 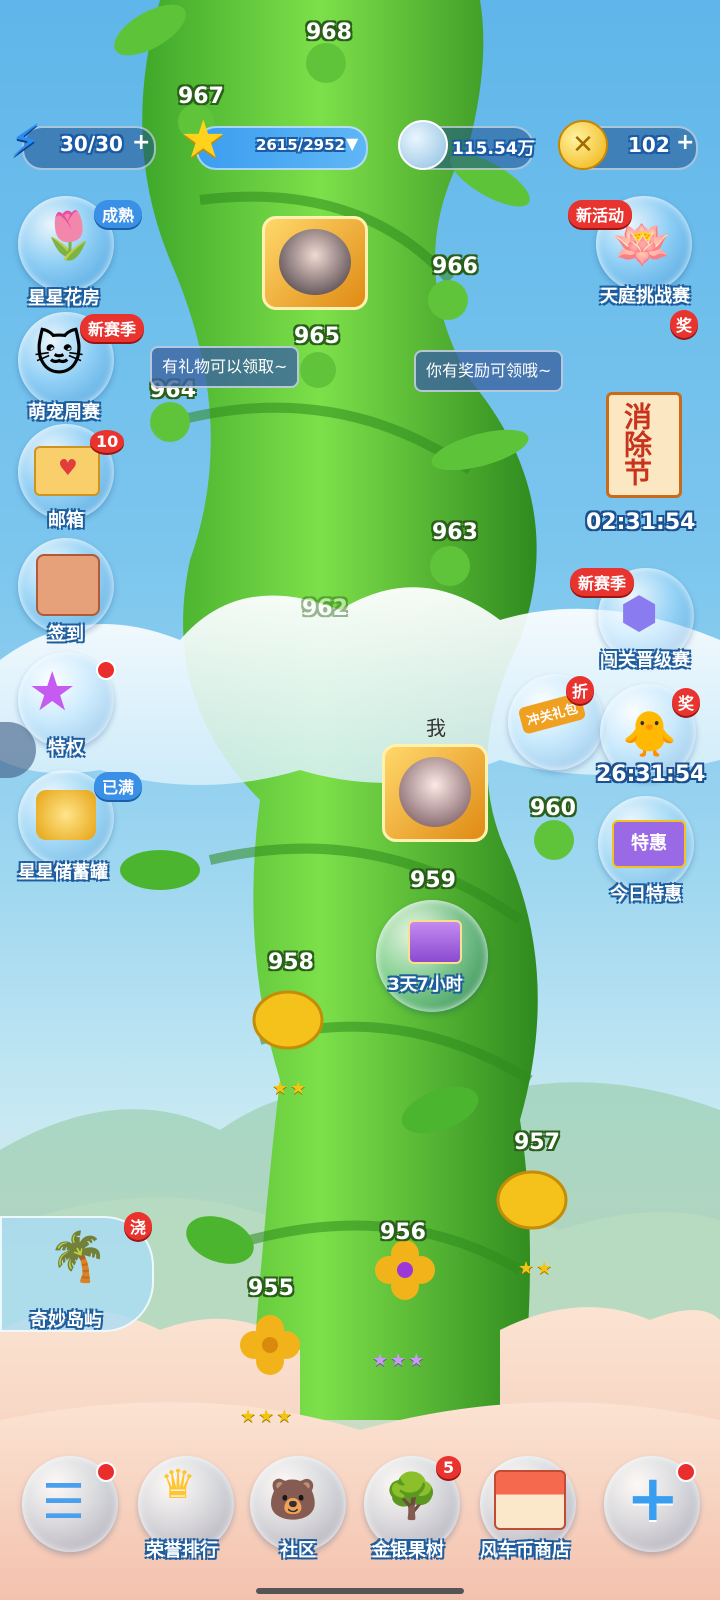 I want to click on friend-avatar-frame, so click(x=315, y=263).